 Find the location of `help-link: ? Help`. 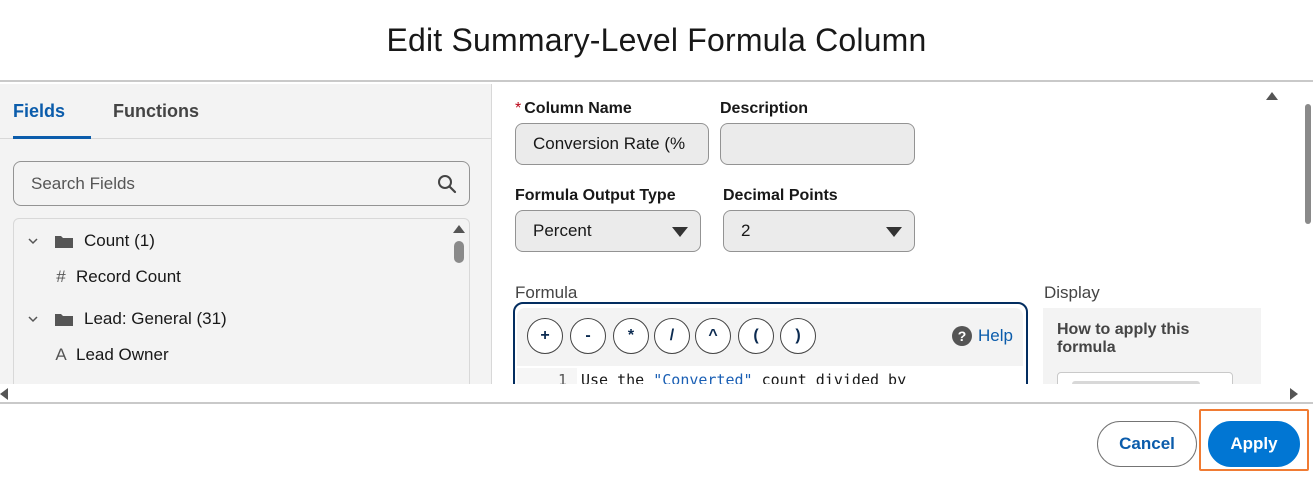

help-link: ? Help is located at coordinates (982, 336).